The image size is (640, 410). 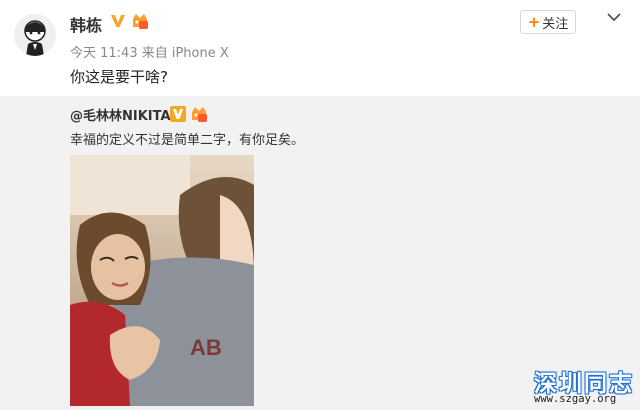 What do you see at coordinates (575, 399) in the screenshot?
I see `watermark-url: www.szgay.org` at bounding box center [575, 399].